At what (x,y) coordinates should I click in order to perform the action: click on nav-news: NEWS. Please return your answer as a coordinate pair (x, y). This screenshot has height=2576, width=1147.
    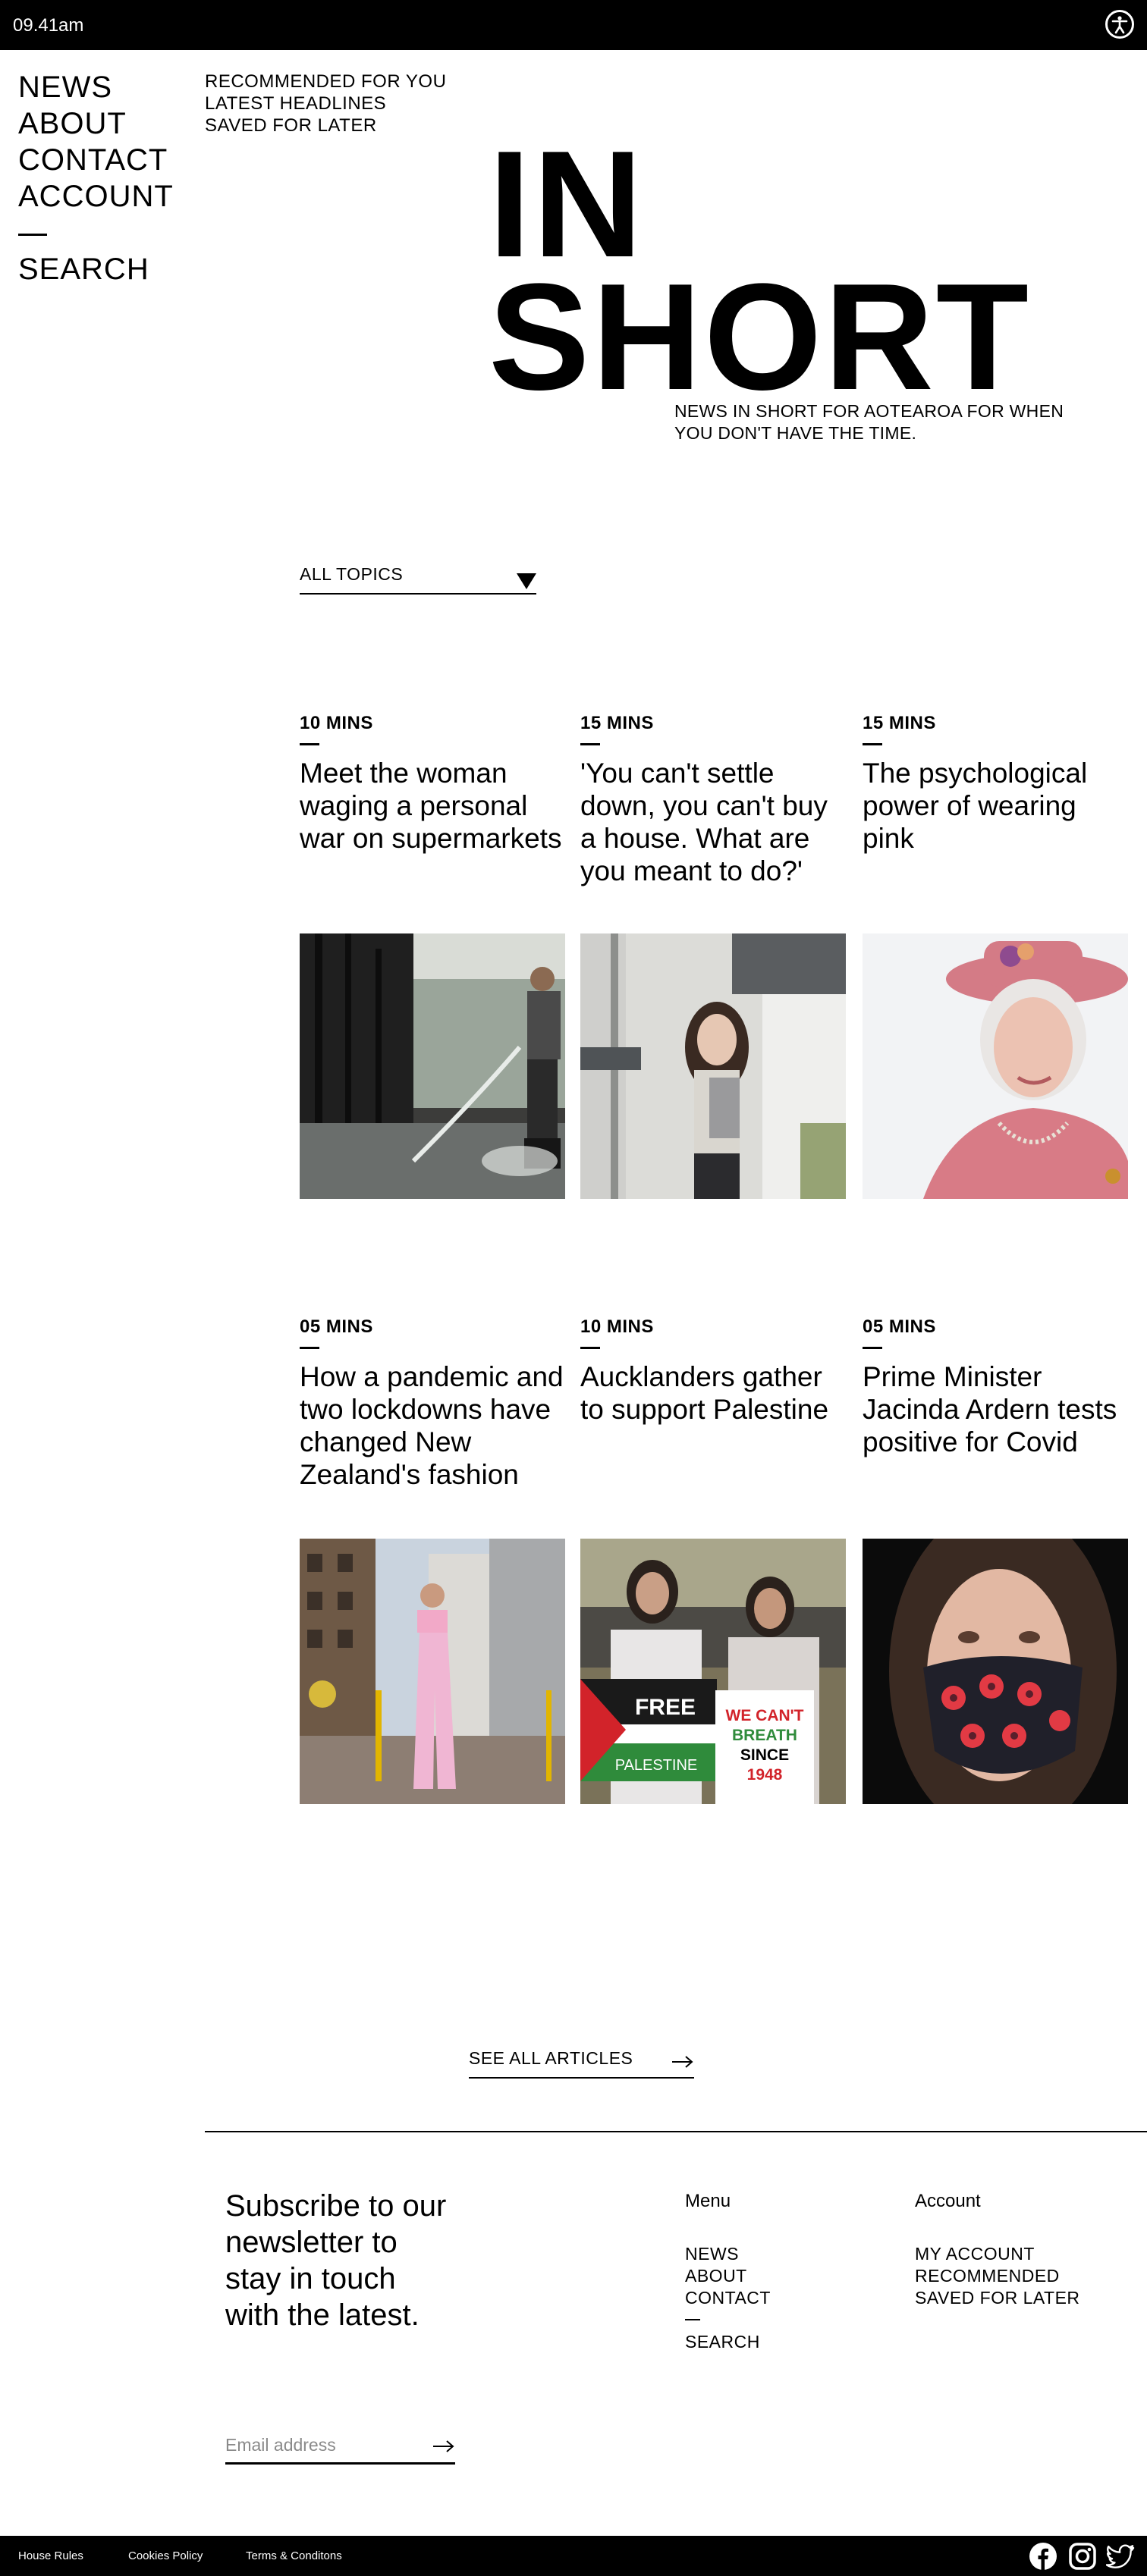
    Looking at the image, I should click on (65, 87).